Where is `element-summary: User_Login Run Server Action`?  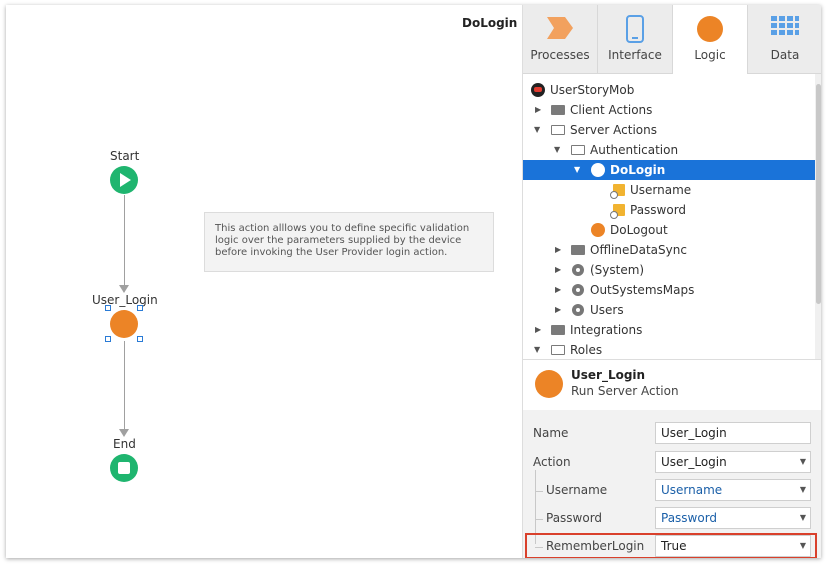
element-summary: User_Login Run Server Action is located at coordinates (672, 385).